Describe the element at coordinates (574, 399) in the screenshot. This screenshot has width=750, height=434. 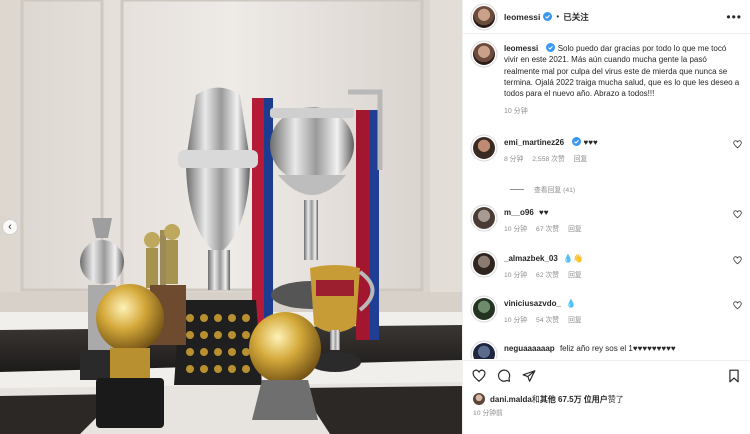
I see `liked-by-others: 其他 67.5万 位用户` at that location.